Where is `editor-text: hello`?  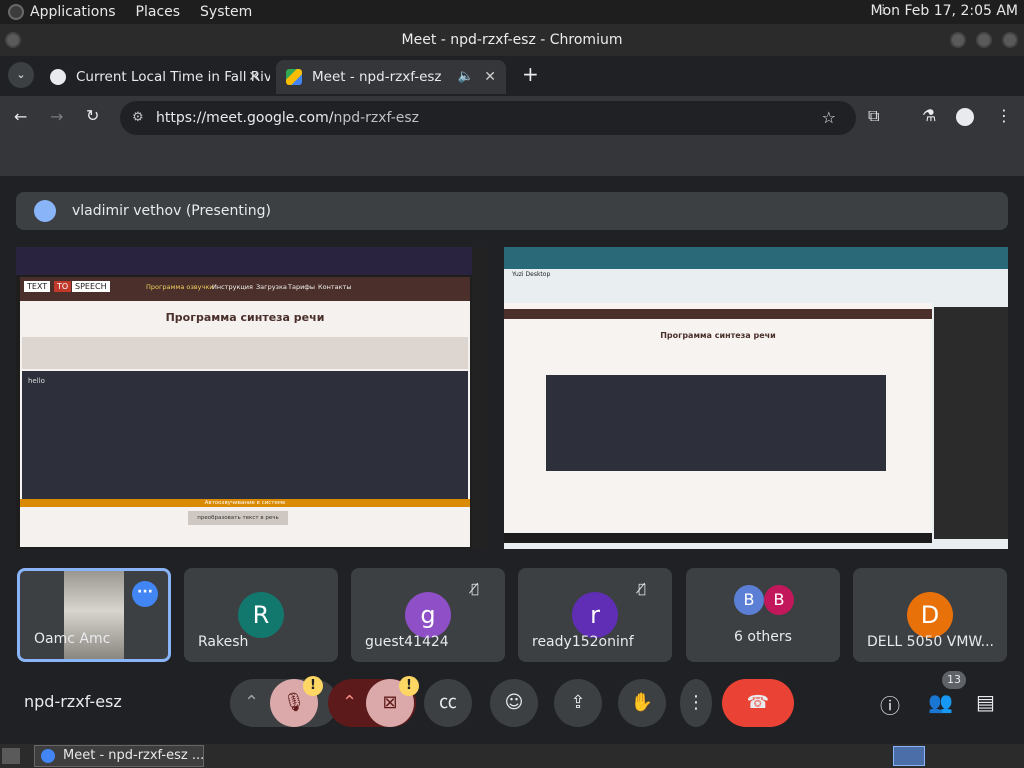
editor-text: hello is located at coordinates (36, 381).